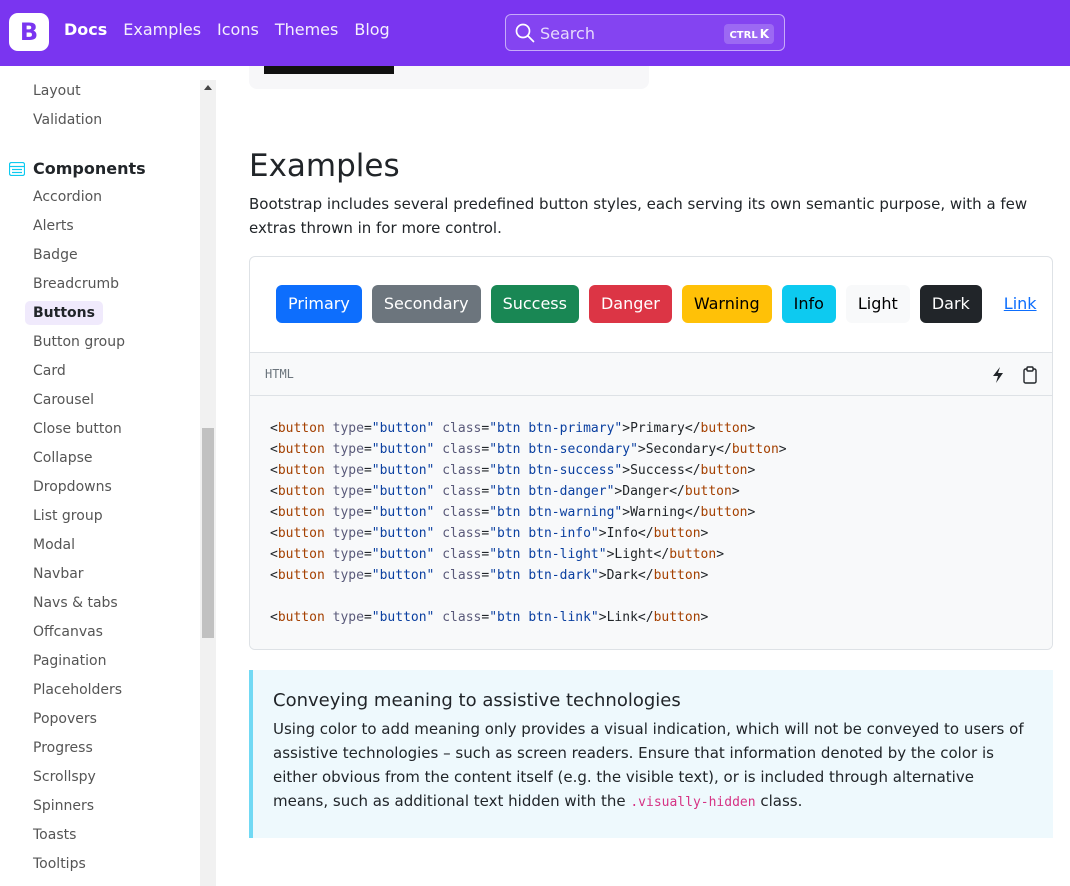  What do you see at coordinates (426, 304) in the screenshot?
I see `secondary-button: Secondary` at bounding box center [426, 304].